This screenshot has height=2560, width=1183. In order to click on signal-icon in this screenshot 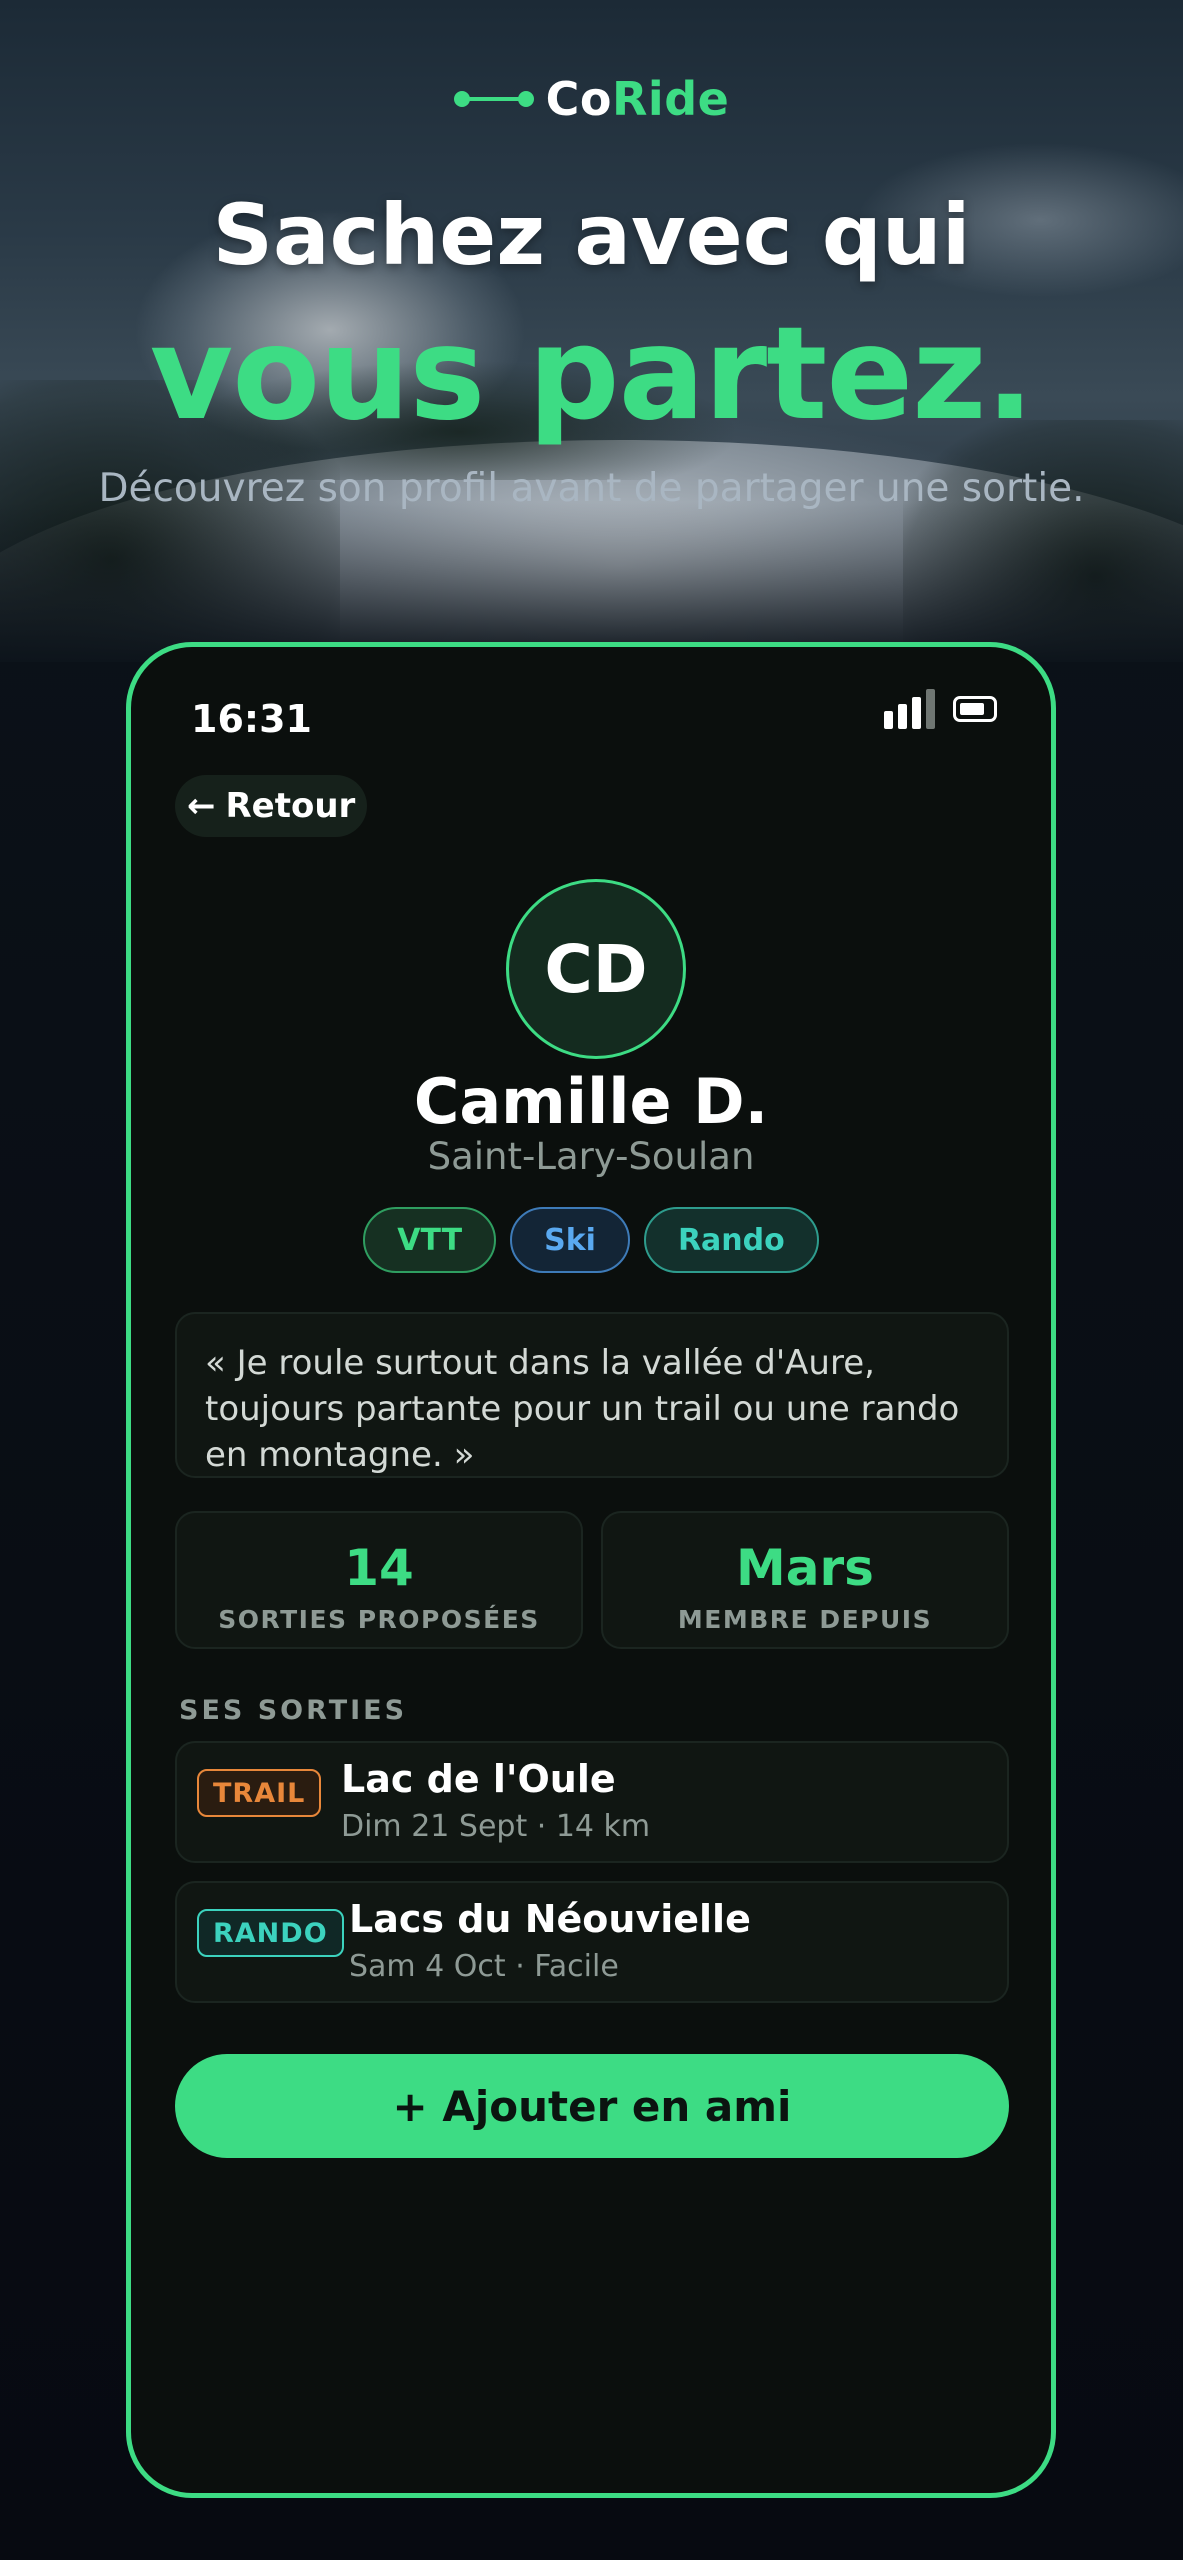, I will do `click(909, 709)`.